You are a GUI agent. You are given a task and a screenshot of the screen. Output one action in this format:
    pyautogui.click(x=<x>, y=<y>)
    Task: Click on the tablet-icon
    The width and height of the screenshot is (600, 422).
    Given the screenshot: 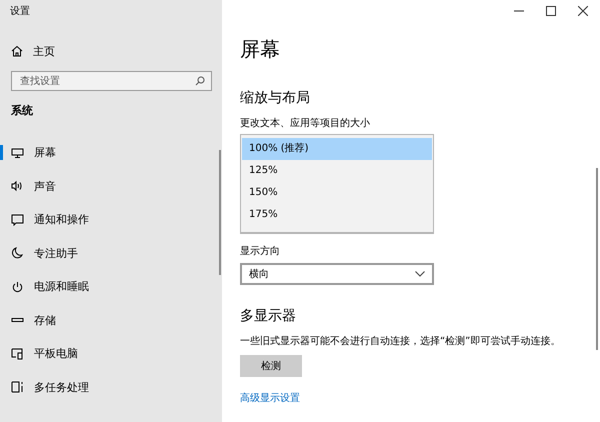 What is the action you would take?
    pyautogui.click(x=17, y=354)
    